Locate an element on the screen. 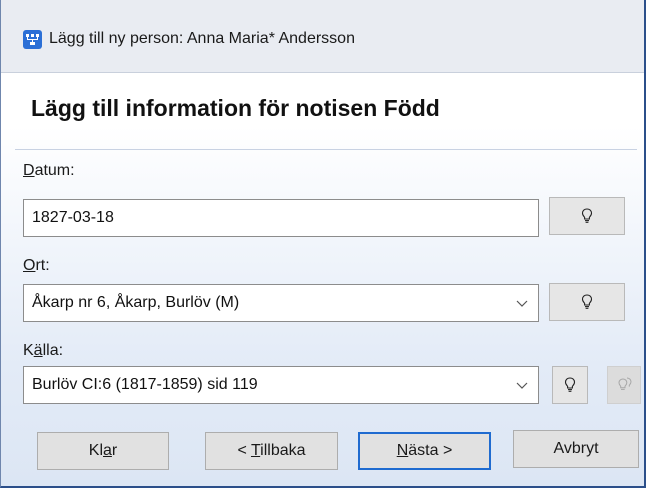 This screenshot has width=649, height=490. date-label: Datum: is located at coordinates (49, 171).